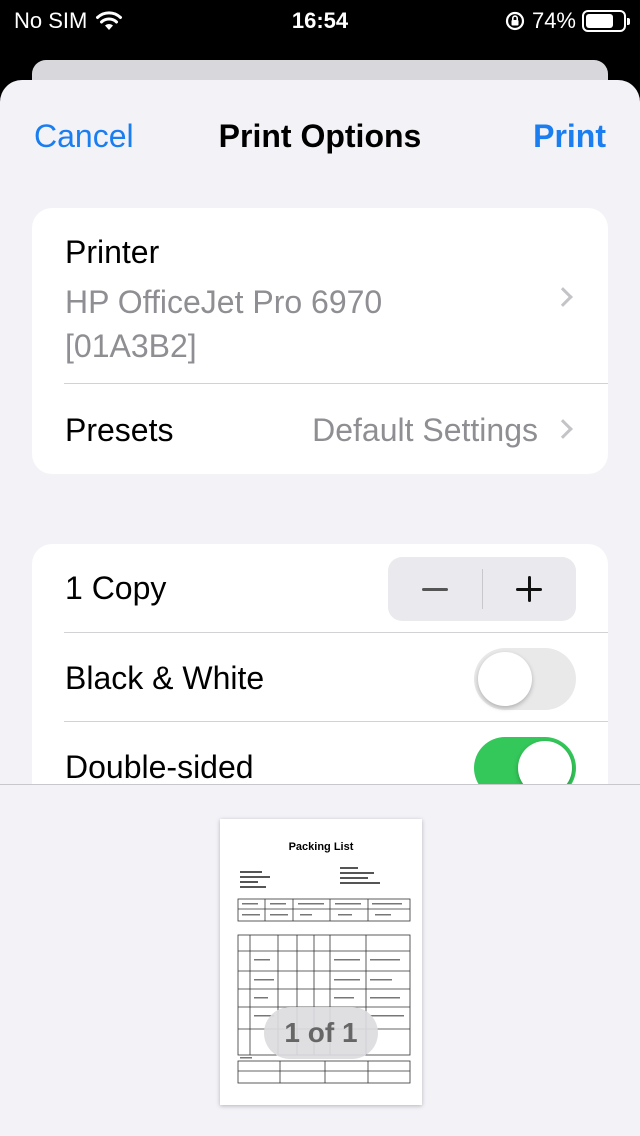 The width and height of the screenshot is (640, 1136). I want to click on copies-label: 1 Copy, so click(116, 588).